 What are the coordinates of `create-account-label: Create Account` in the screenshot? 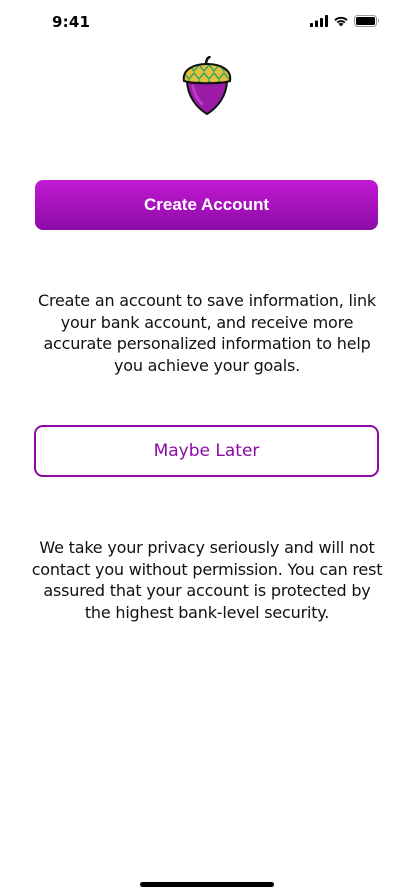 It's located at (206, 204).